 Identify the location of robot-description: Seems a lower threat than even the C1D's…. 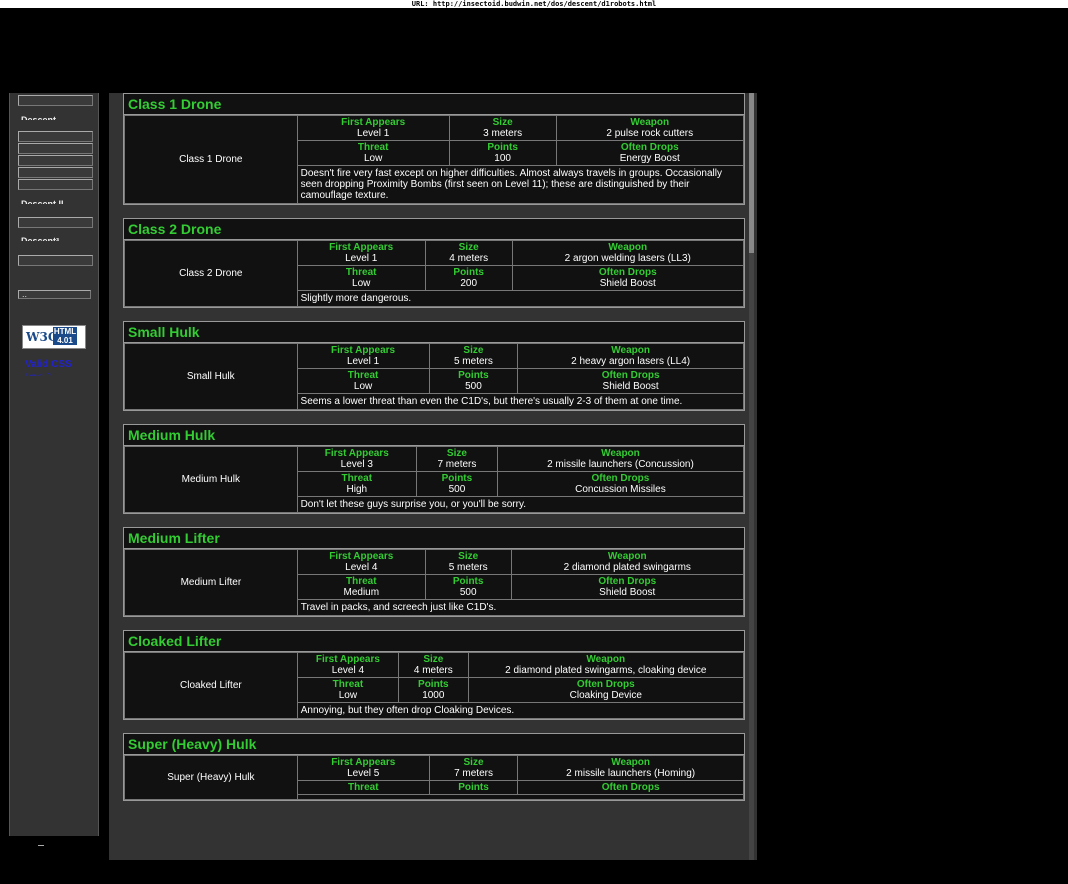
(520, 401).